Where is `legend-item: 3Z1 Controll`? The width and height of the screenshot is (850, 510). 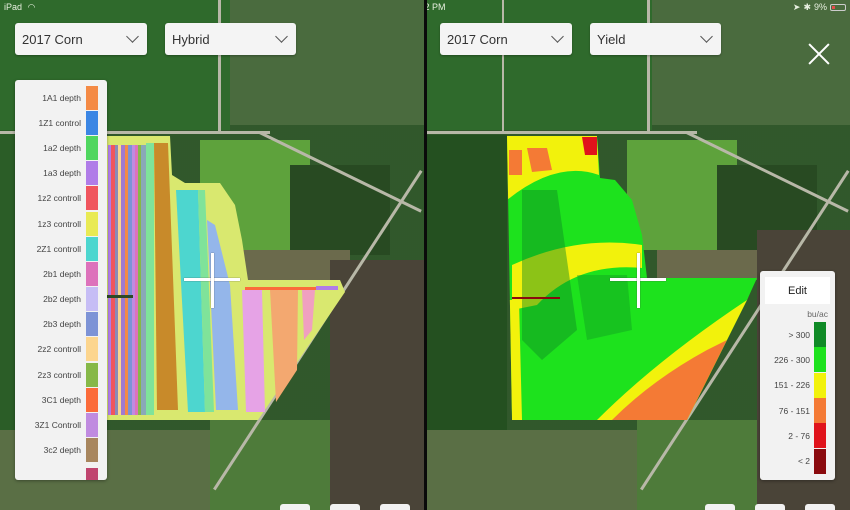
legend-item: 3Z1 Controll is located at coordinates (61, 425).